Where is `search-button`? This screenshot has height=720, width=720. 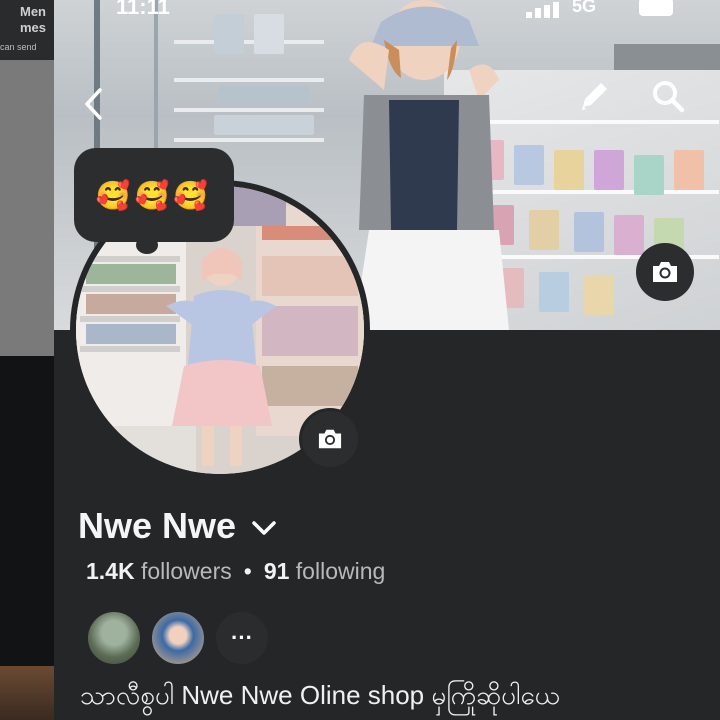
search-button is located at coordinates (668, 96).